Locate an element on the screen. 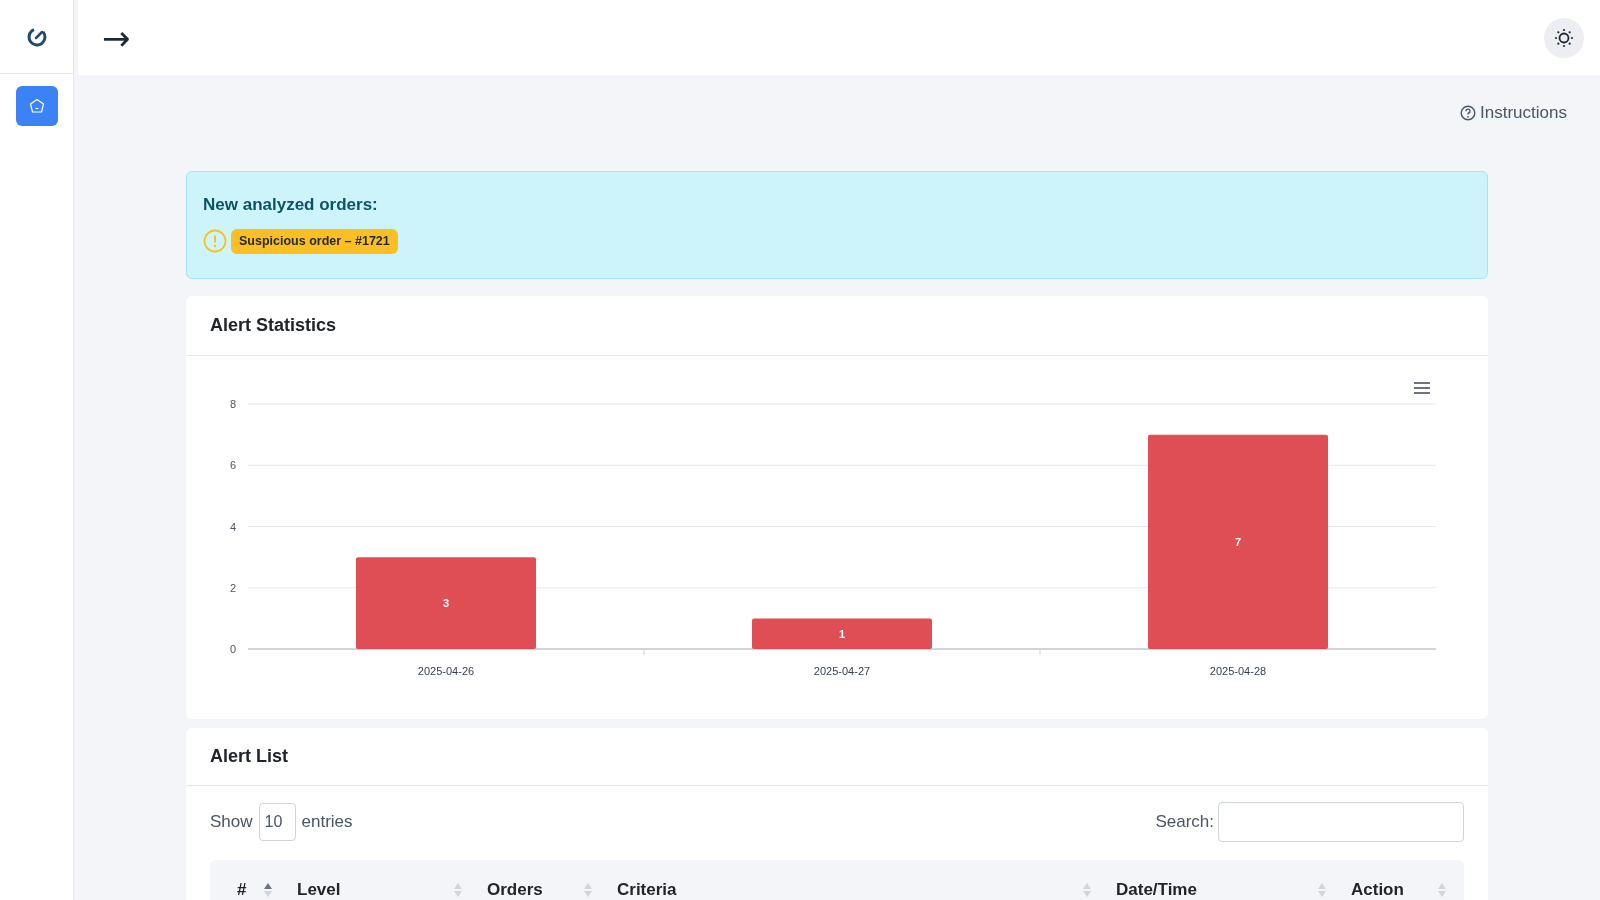 Image resolution: width=1600 pixels, height=900 pixels. search-field is located at coordinates (1341, 821).